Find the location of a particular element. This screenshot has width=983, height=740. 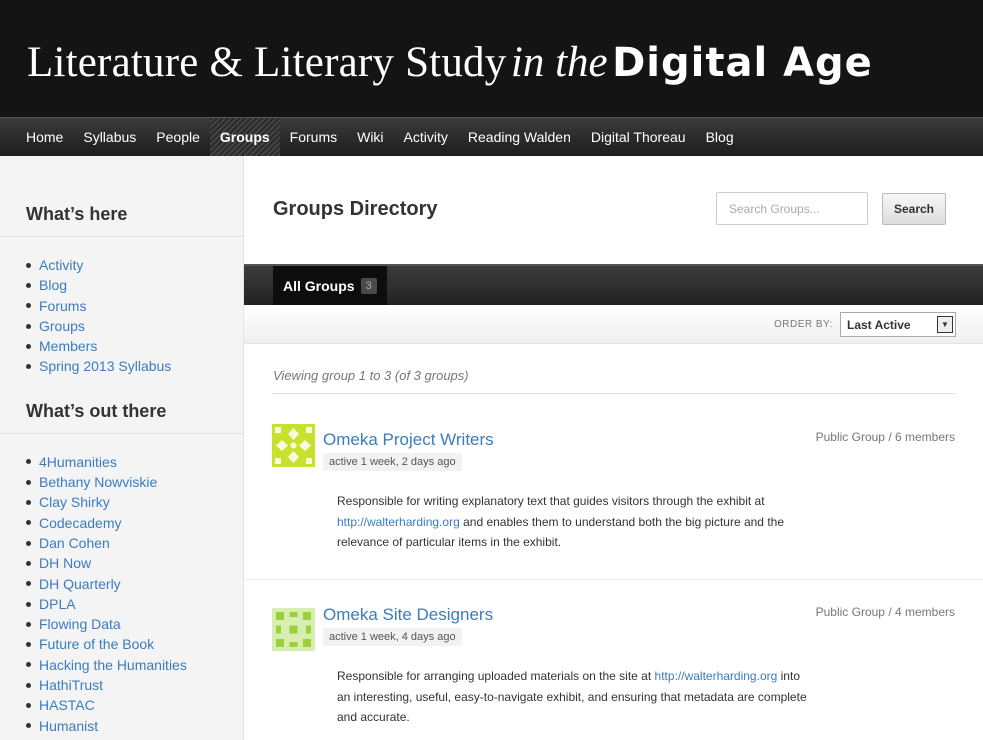

sidebar-link-label: Activity is located at coordinates (61, 265).